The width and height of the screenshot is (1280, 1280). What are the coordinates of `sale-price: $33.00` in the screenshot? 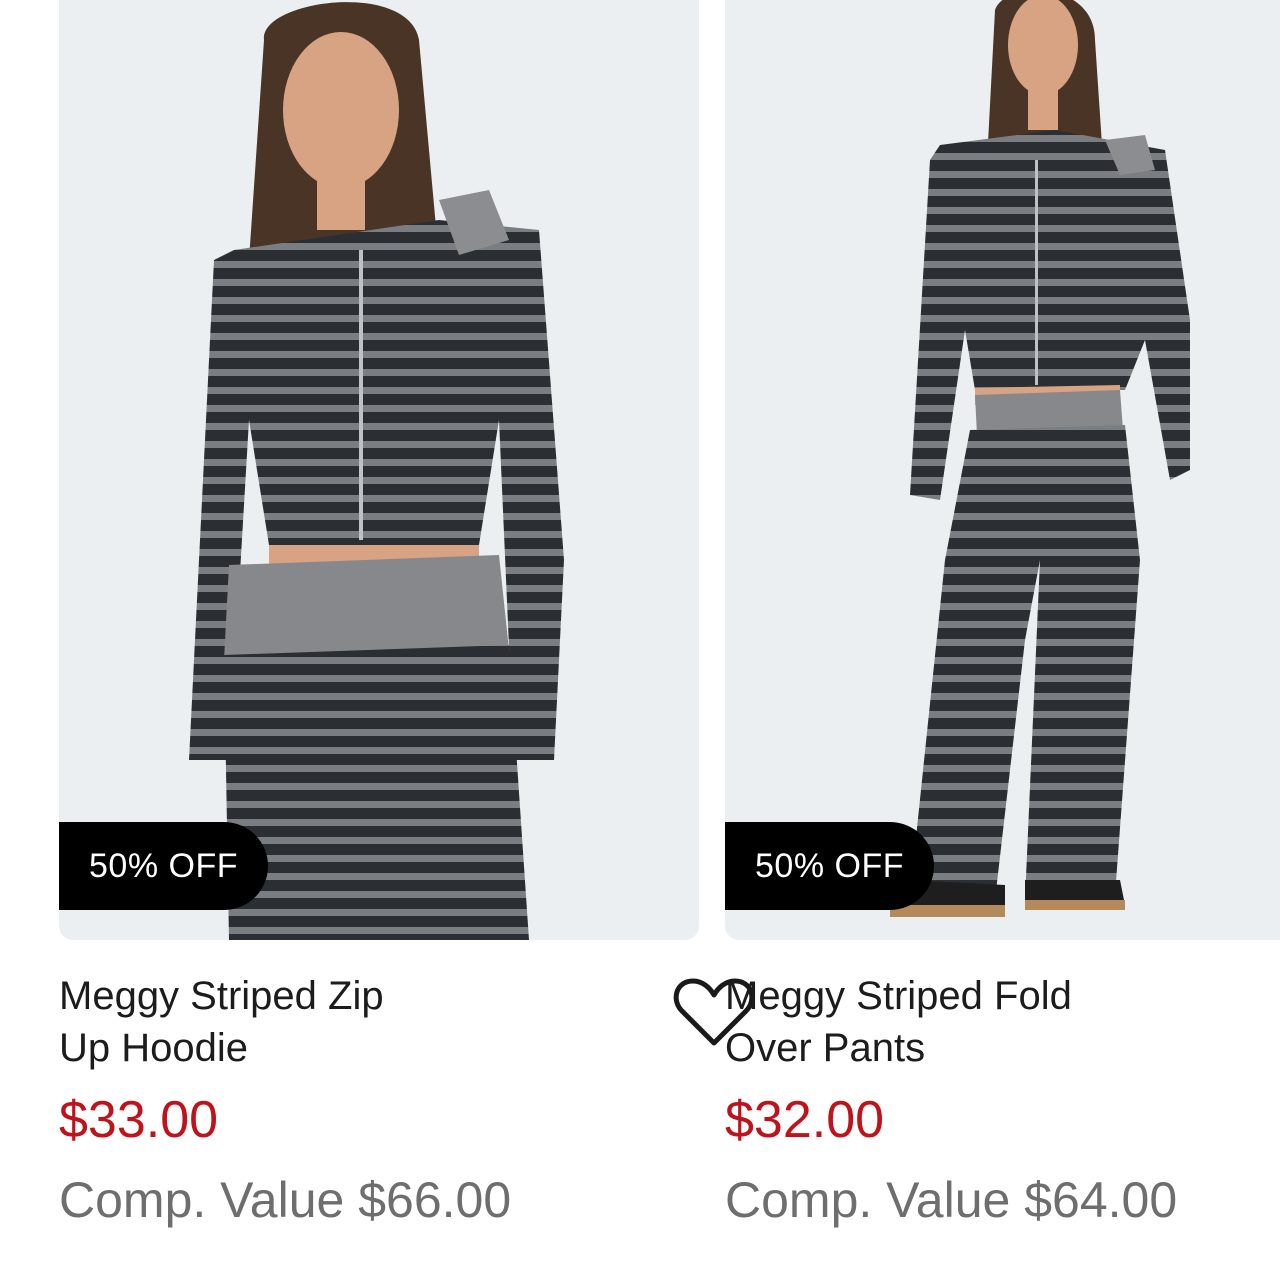 It's located at (139, 1120).